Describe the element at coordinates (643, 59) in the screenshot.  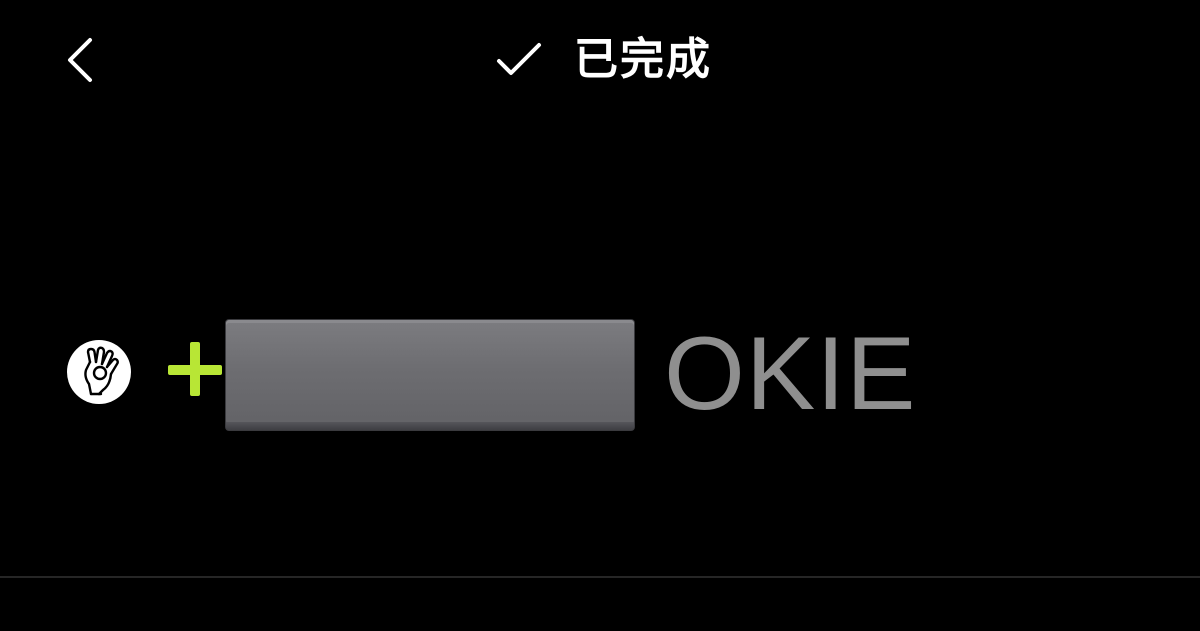
I see `status-label: 已完成` at that location.